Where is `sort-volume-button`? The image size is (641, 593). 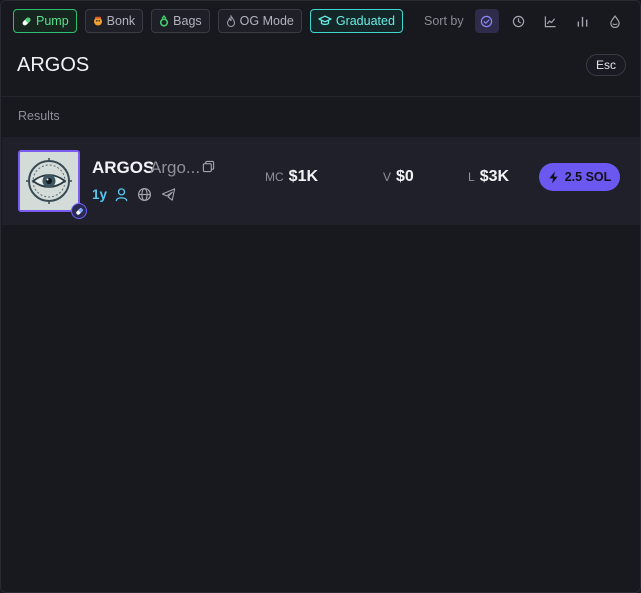
sort-volume-button is located at coordinates (583, 21).